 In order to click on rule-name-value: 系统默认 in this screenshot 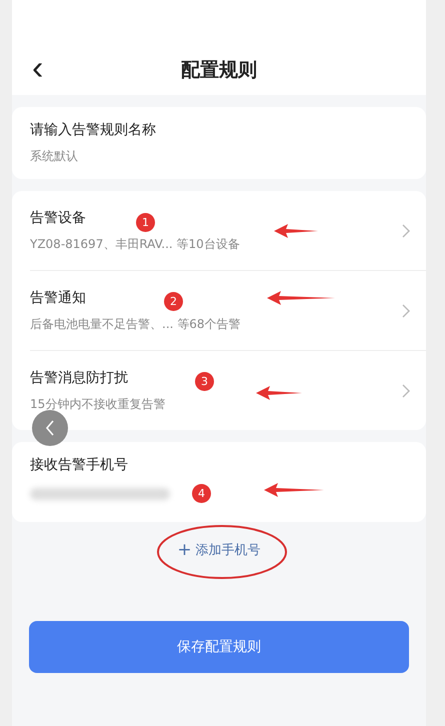, I will do `click(54, 156)`.